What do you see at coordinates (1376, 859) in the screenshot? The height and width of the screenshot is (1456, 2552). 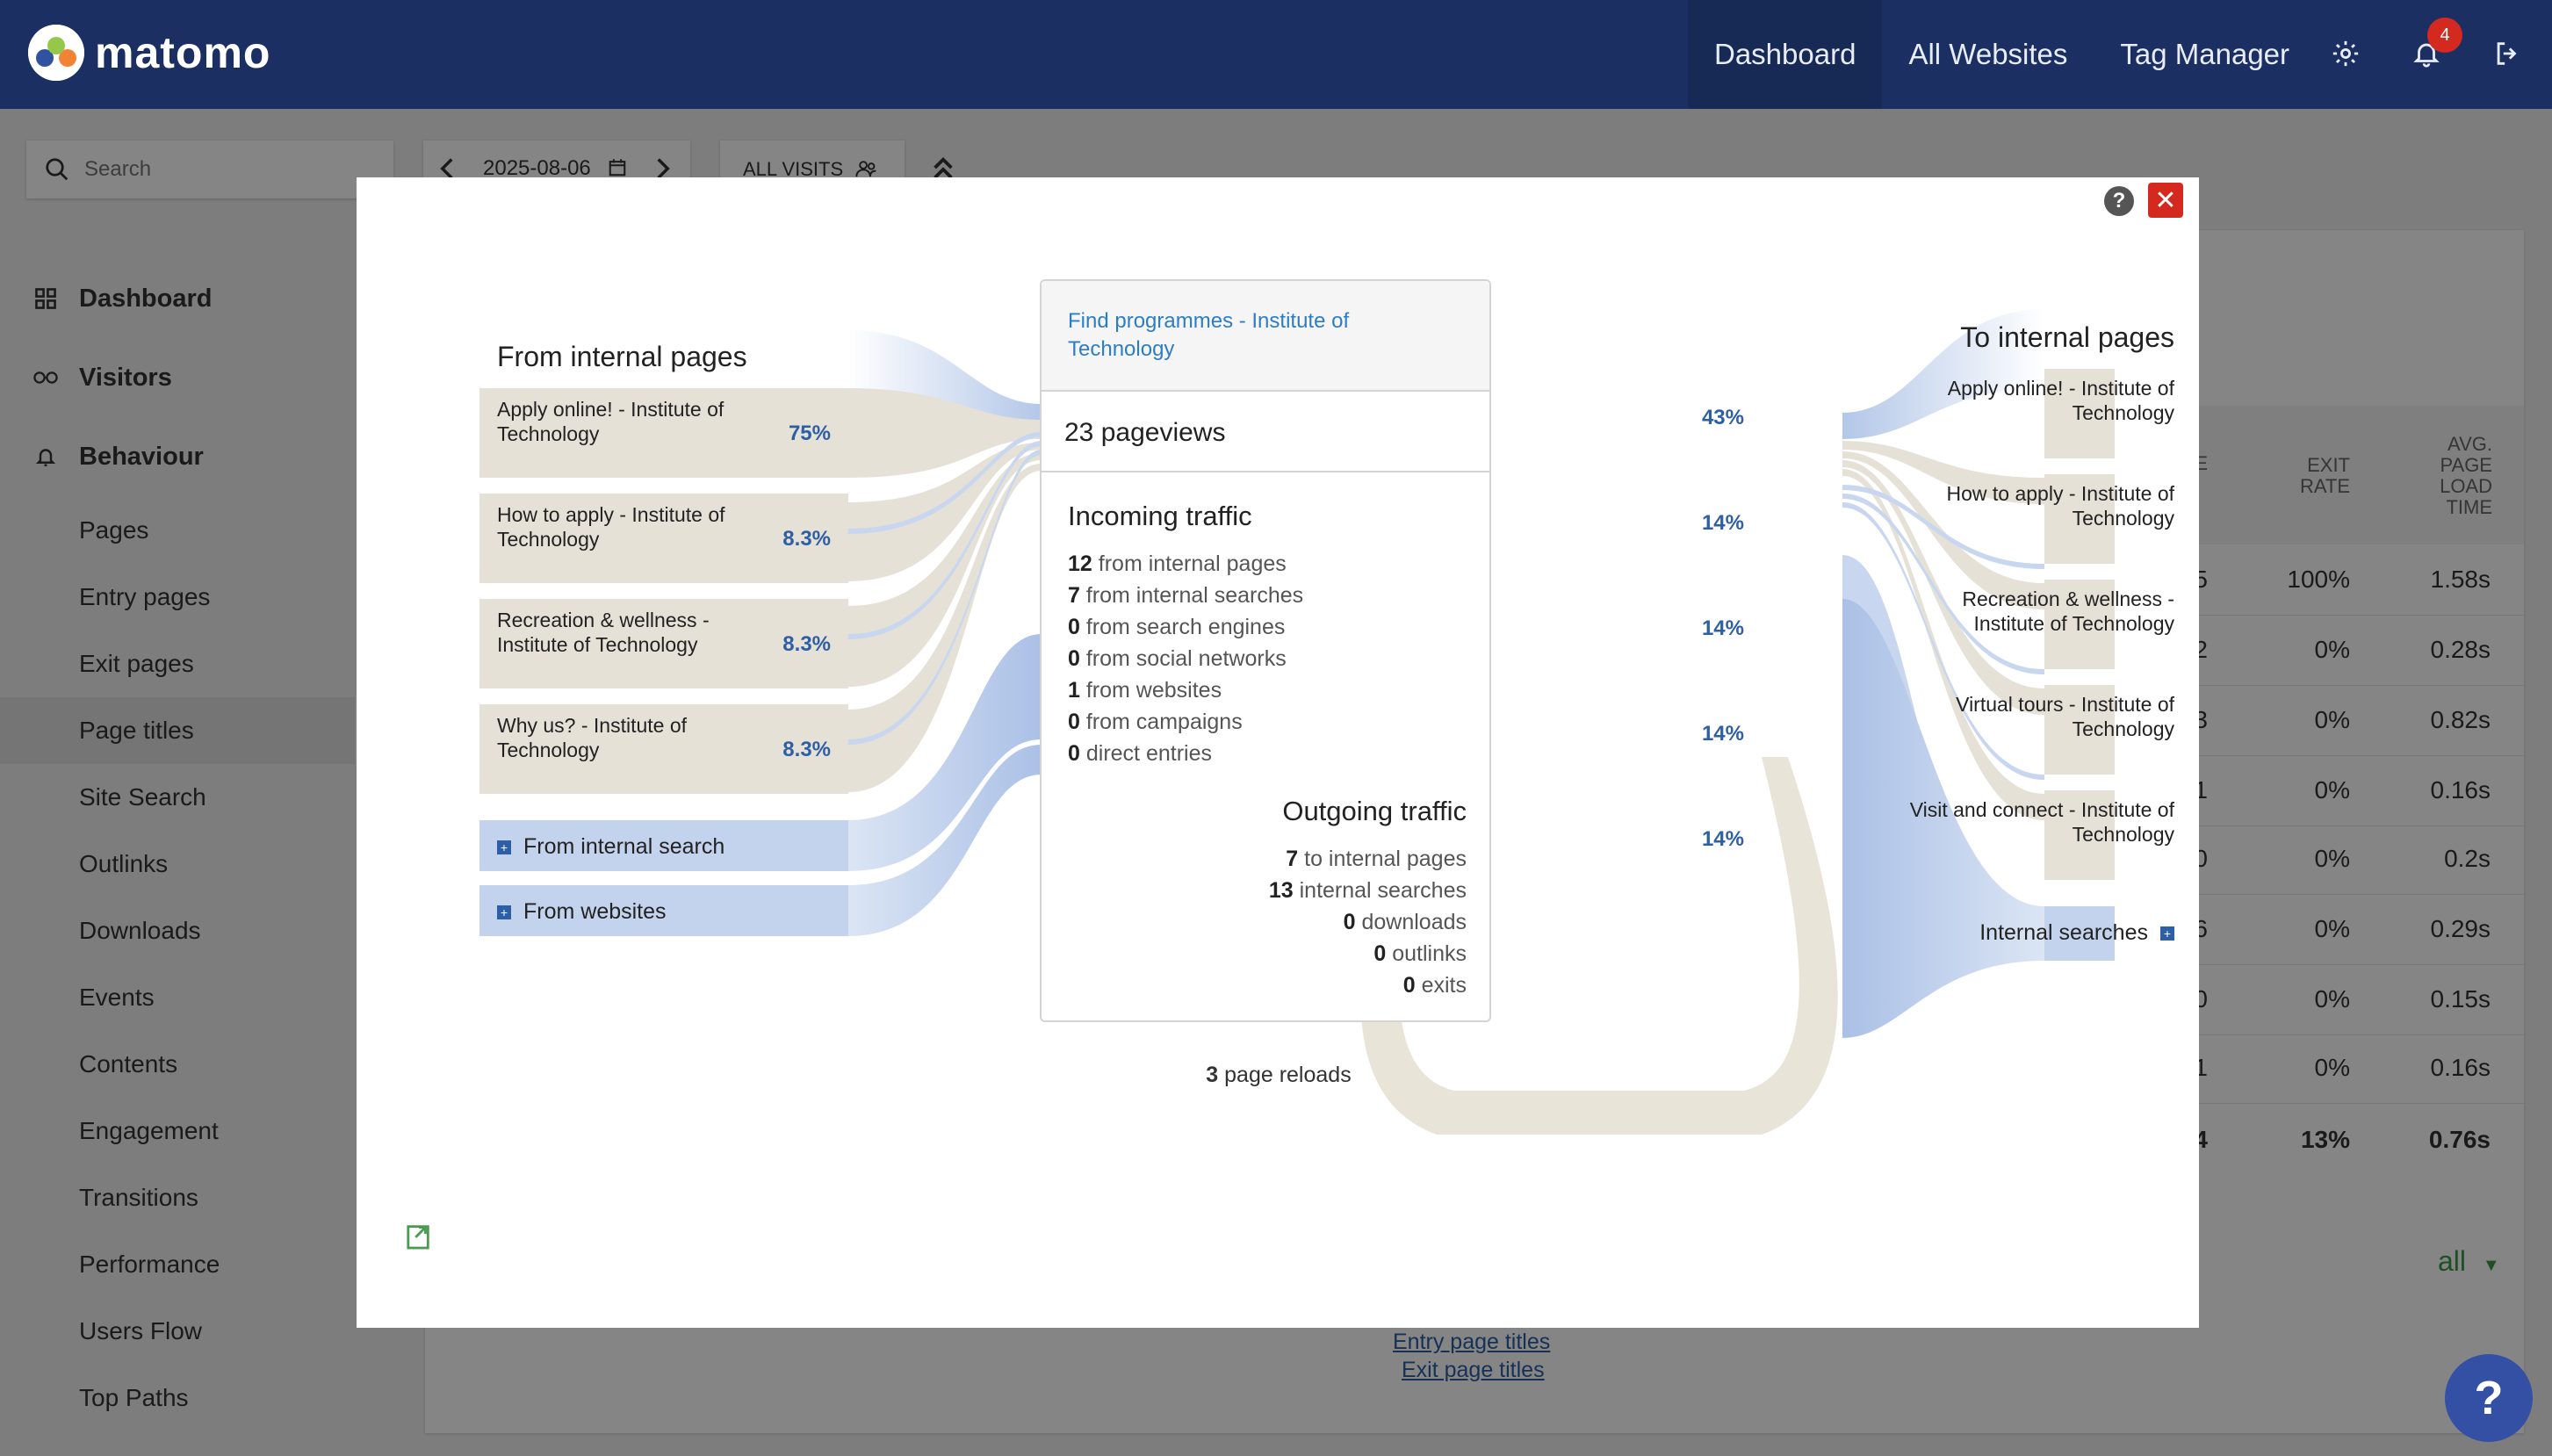 I see `outgoing-row: 7 to internal pages` at bounding box center [1376, 859].